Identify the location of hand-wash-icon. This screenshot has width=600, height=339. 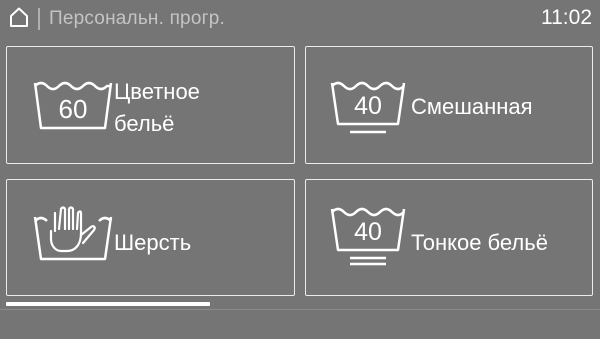
(73, 233).